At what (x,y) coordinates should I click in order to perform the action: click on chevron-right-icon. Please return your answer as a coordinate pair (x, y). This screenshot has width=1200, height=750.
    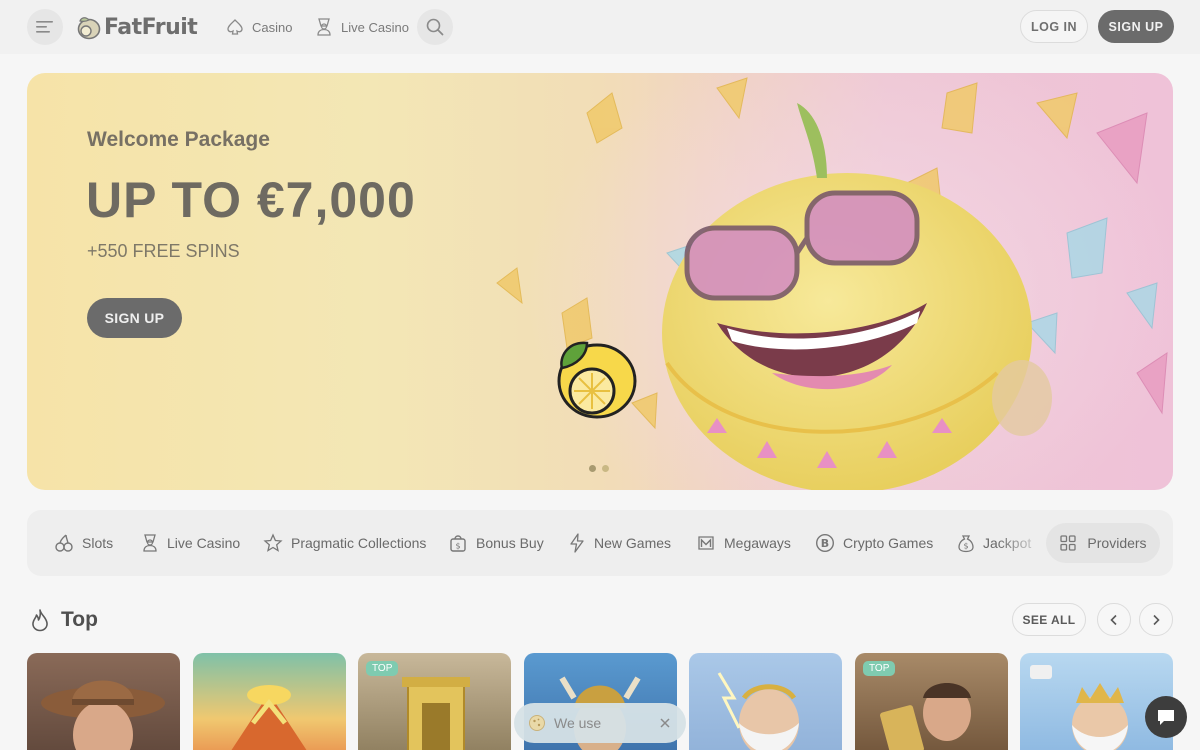
    Looking at the image, I should click on (1156, 619).